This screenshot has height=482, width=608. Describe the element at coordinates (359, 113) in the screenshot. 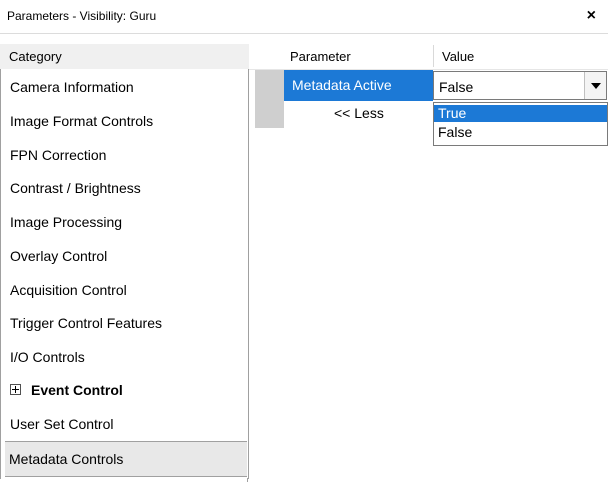

I see `less-button: << Less` at that location.